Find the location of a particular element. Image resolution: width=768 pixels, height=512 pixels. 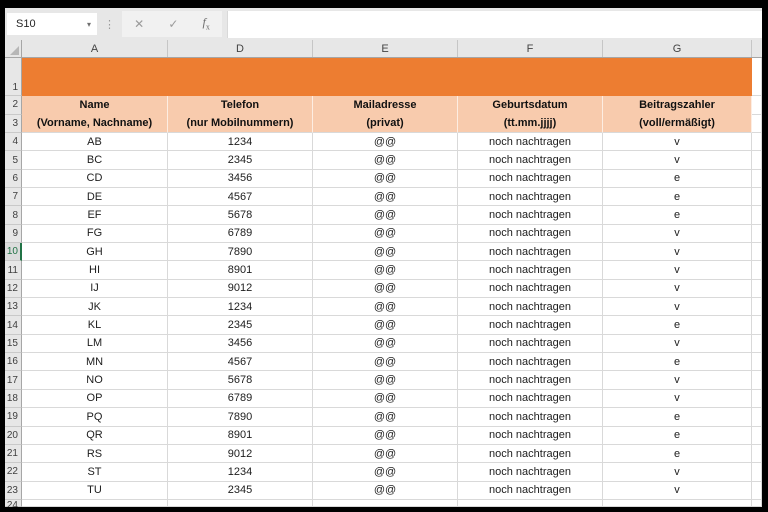

column-header-E: E is located at coordinates (385, 48).